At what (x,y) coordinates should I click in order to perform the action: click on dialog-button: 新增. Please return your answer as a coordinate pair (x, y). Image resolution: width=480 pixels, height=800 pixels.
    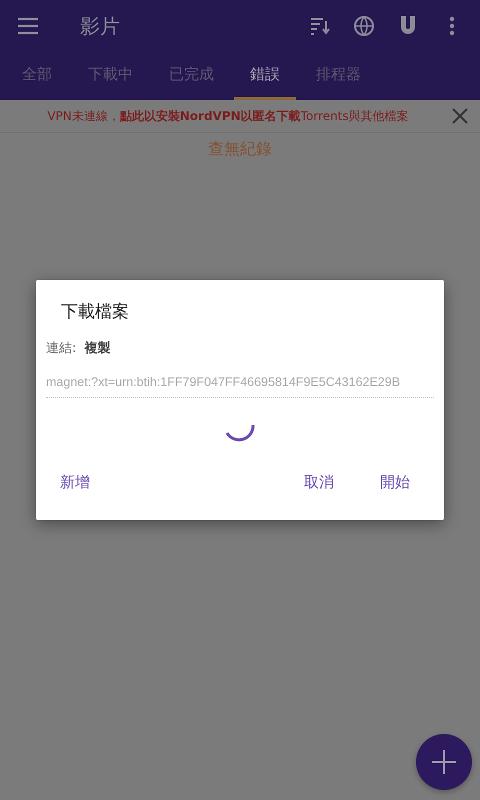
    Looking at the image, I should click on (75, 482).